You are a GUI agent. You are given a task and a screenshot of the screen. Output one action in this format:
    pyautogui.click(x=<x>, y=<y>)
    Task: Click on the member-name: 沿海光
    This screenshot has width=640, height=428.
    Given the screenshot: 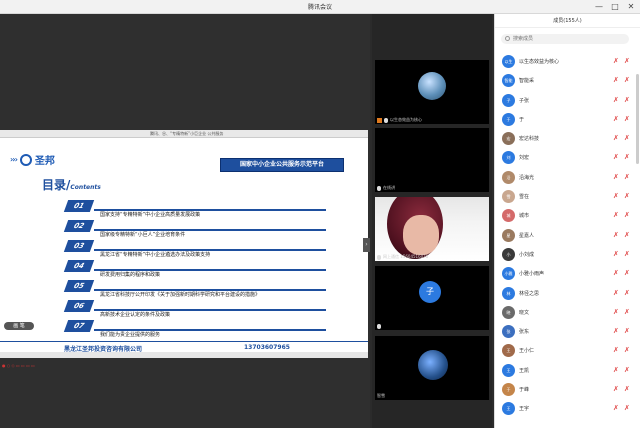 What is the action you would take?
    pyautogui.click(x=527, y=177)
    